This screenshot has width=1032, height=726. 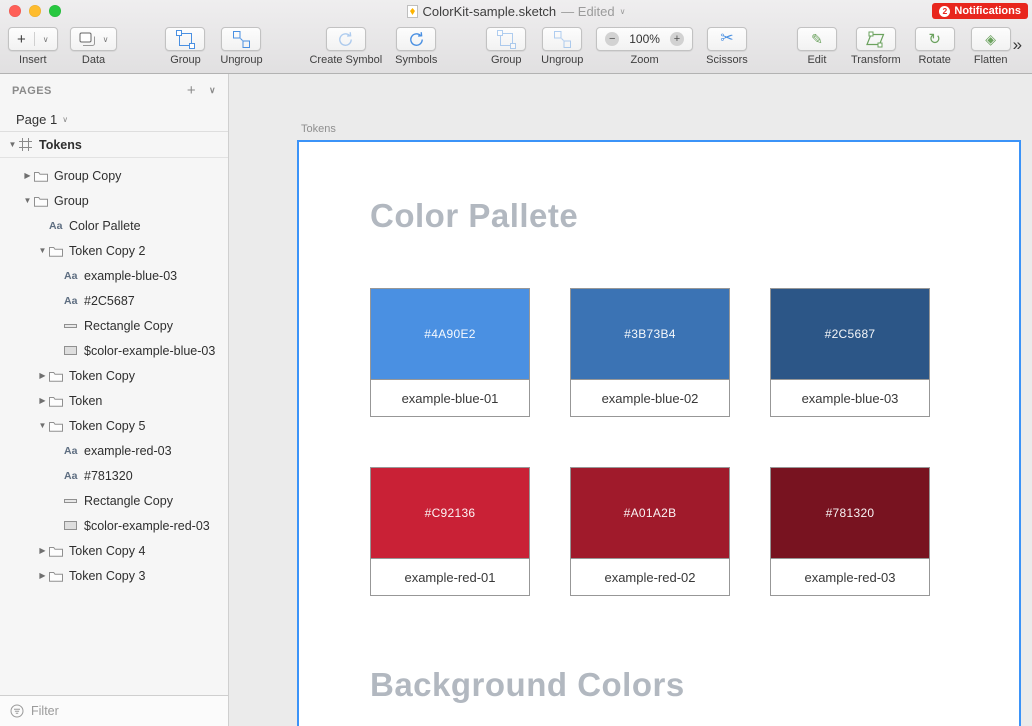 What do you see at coordinates (650, 334) in the screenshot?
I see `swatch-hex-value: #3B73B4` at bounding box center [650, 334].